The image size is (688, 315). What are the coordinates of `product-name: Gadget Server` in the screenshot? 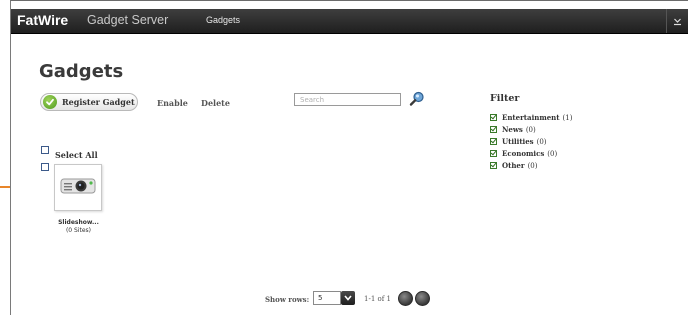 It's located at (128, 20).